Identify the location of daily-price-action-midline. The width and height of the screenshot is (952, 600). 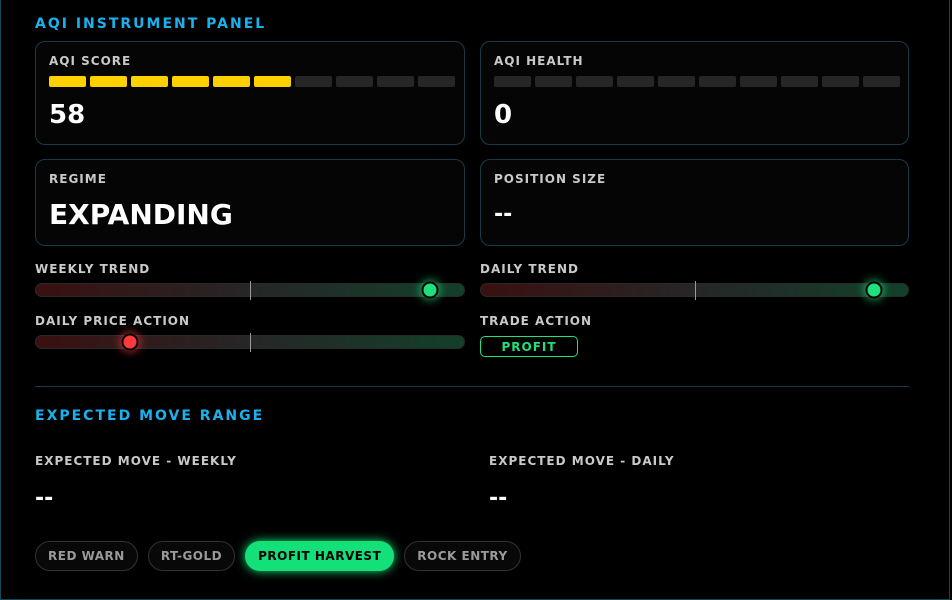
(250, 342).